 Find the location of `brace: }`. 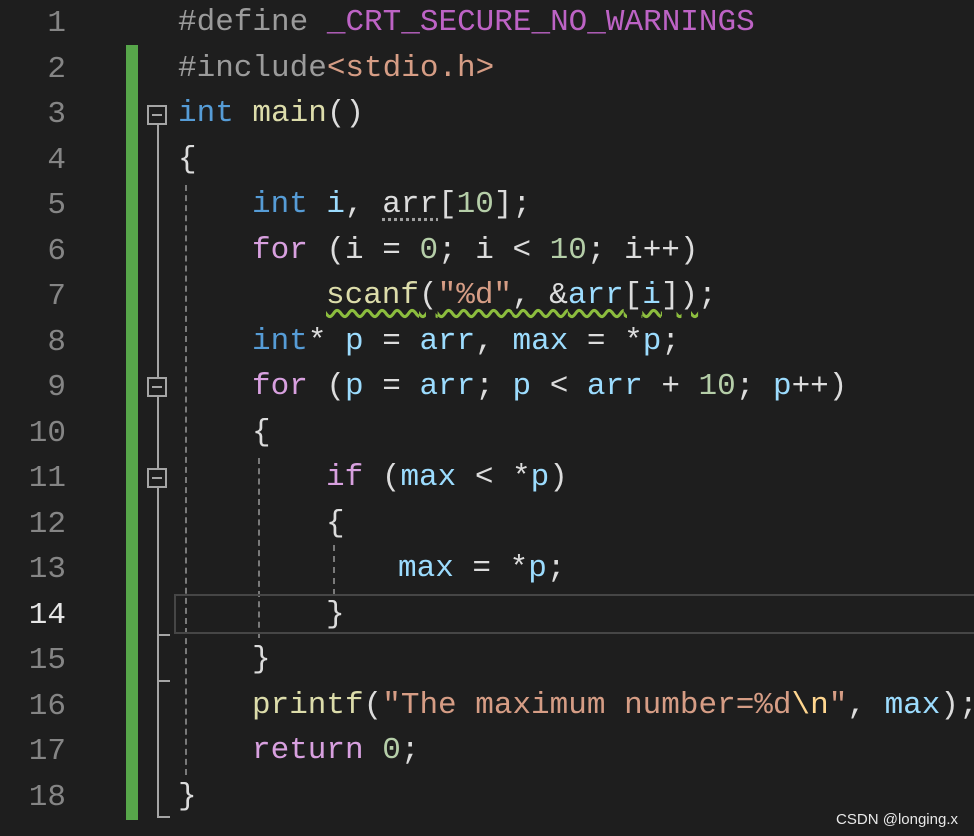

brace: } is located at coordinates (187, 796).